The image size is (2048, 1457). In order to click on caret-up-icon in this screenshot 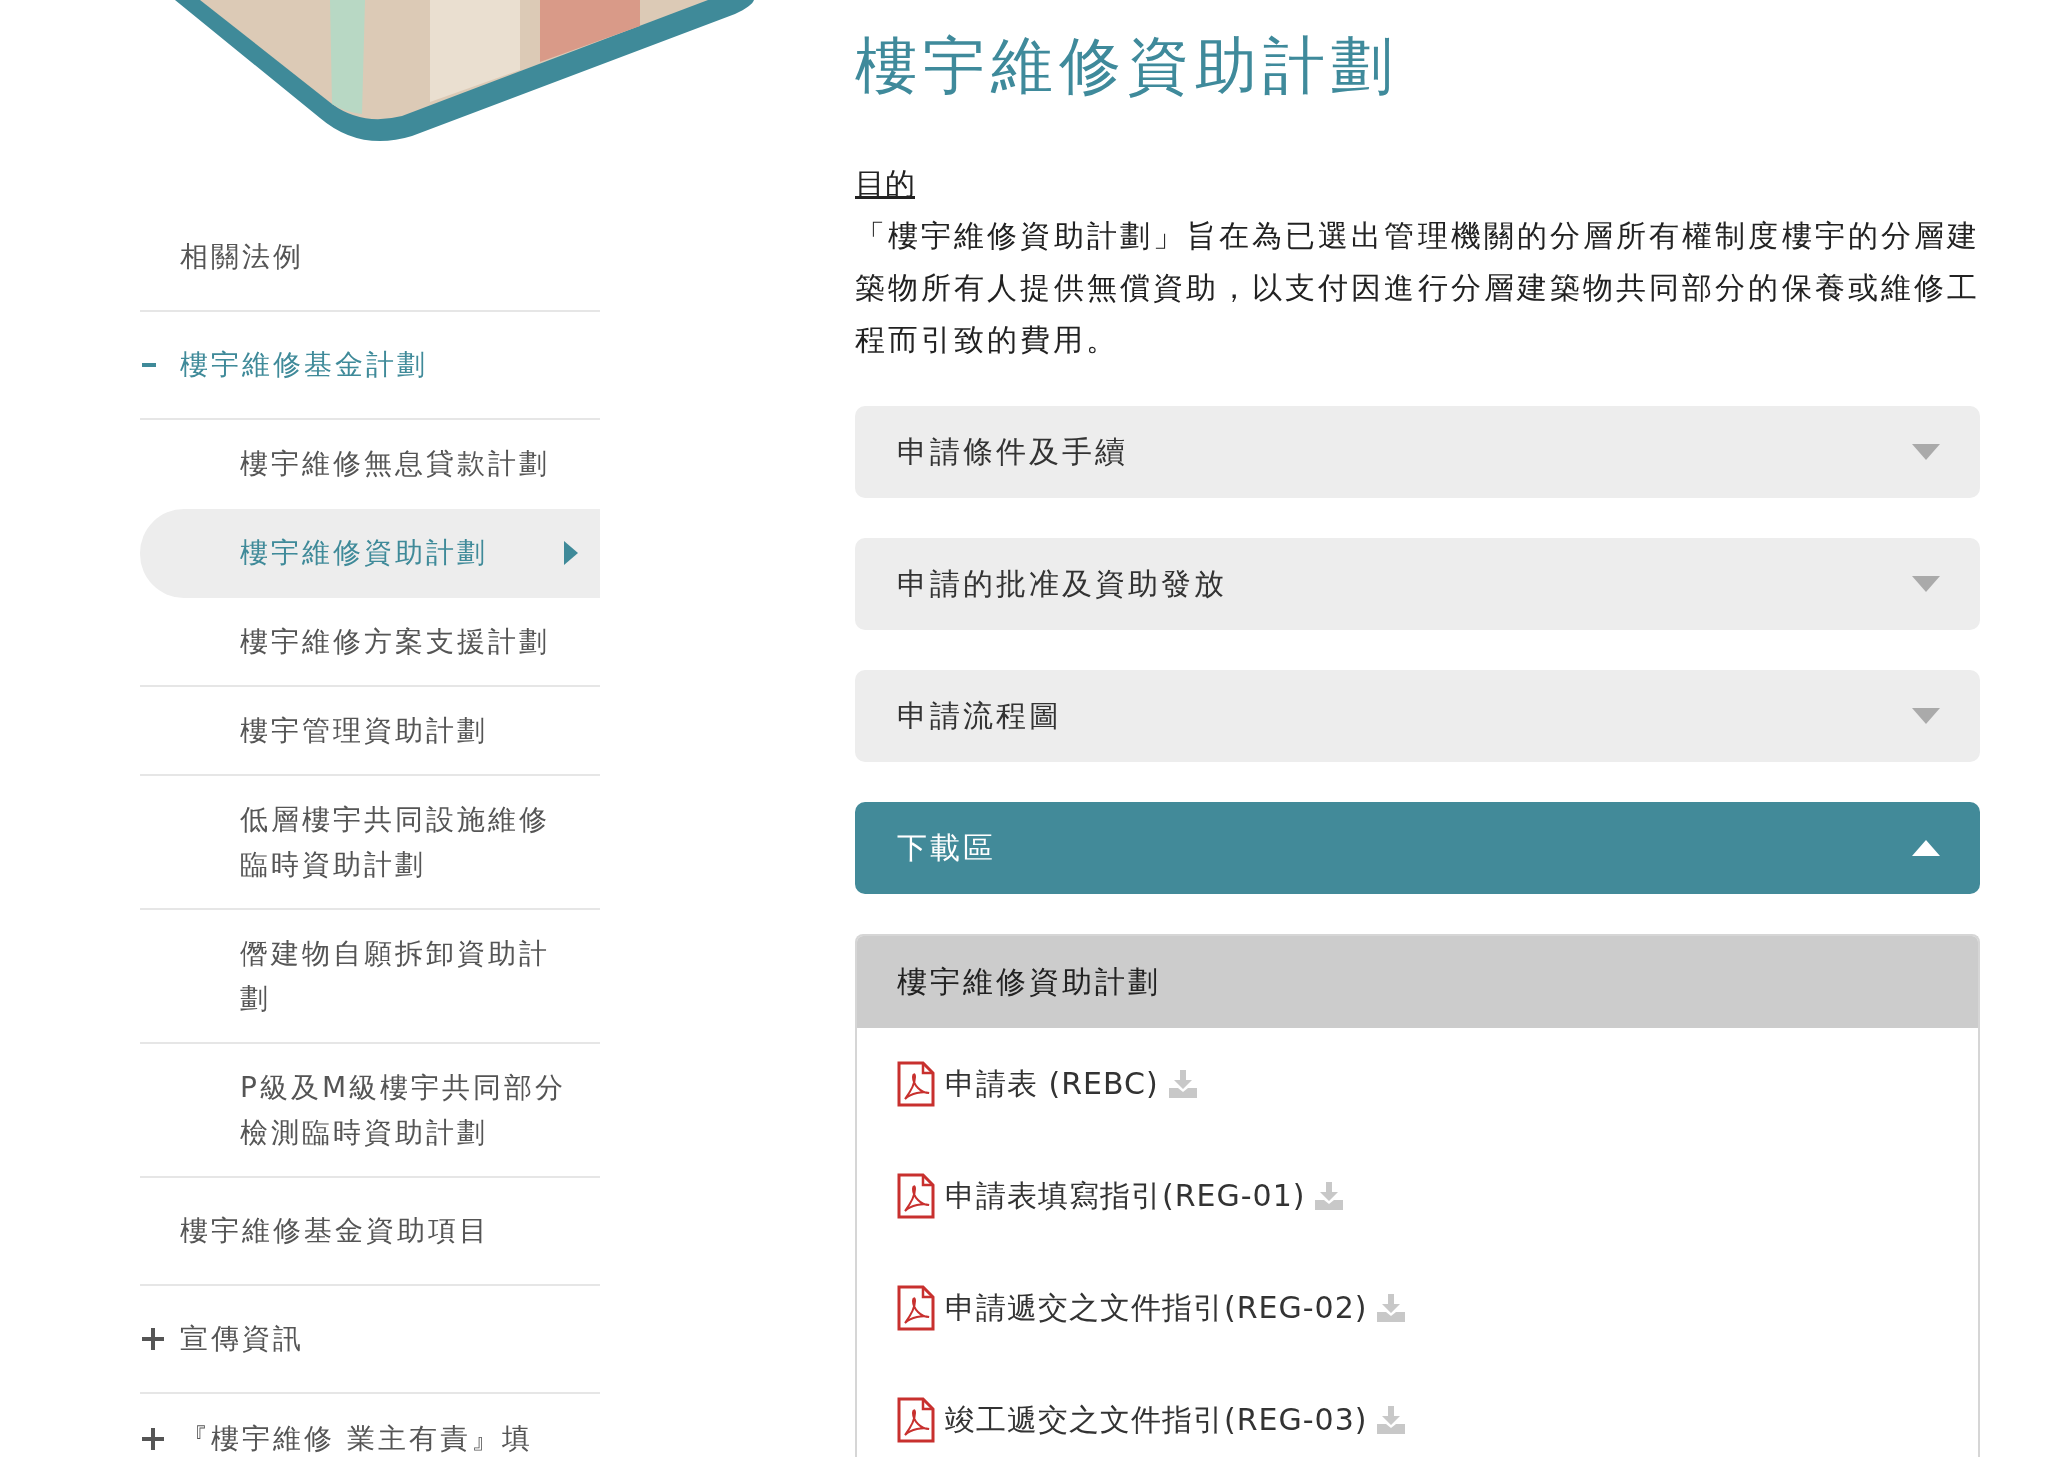, I will do `click(1926, 848)`.